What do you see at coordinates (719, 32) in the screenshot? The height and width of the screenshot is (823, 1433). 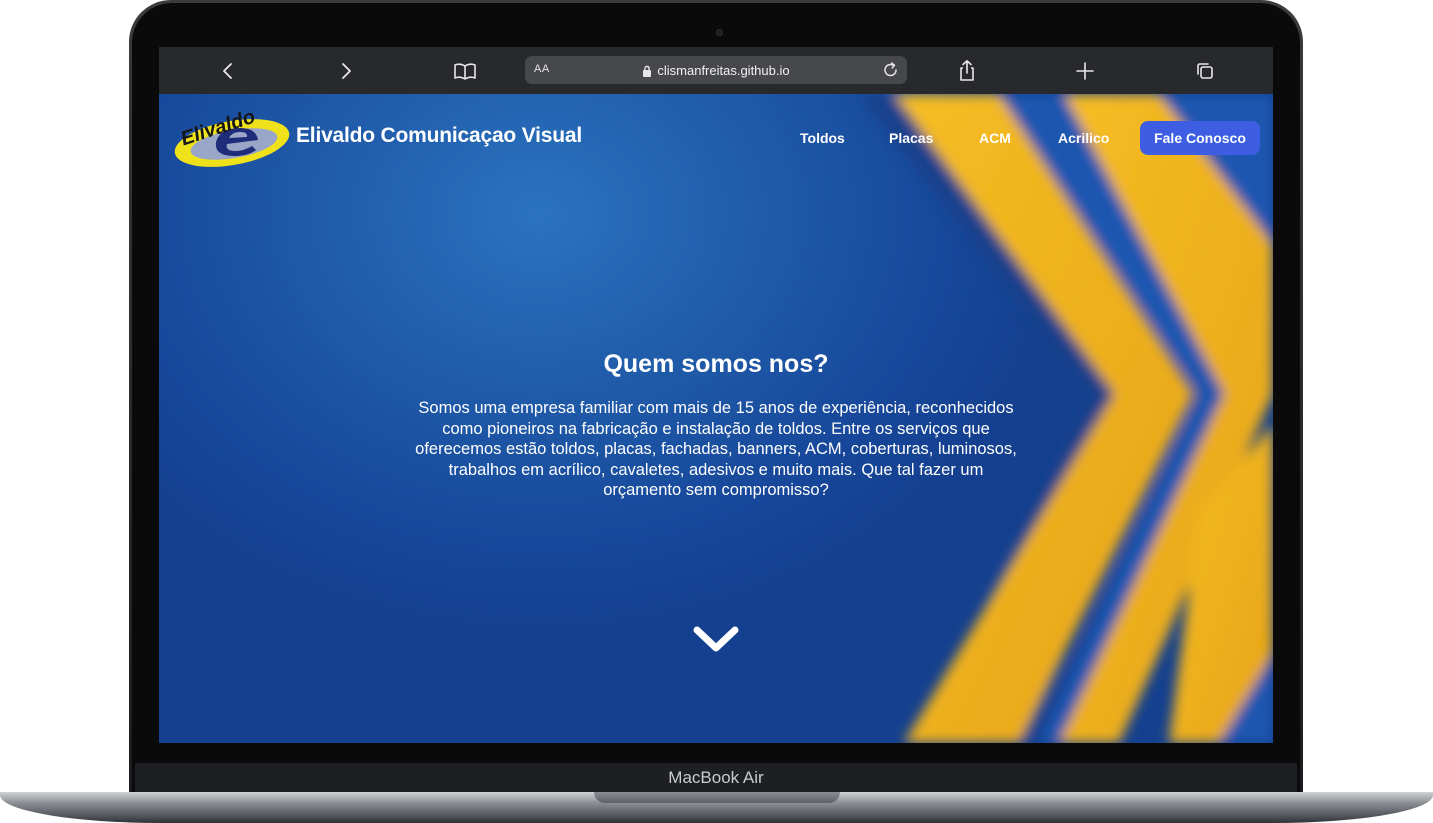 I see `camera-icon` at bounding box center [719, 32].